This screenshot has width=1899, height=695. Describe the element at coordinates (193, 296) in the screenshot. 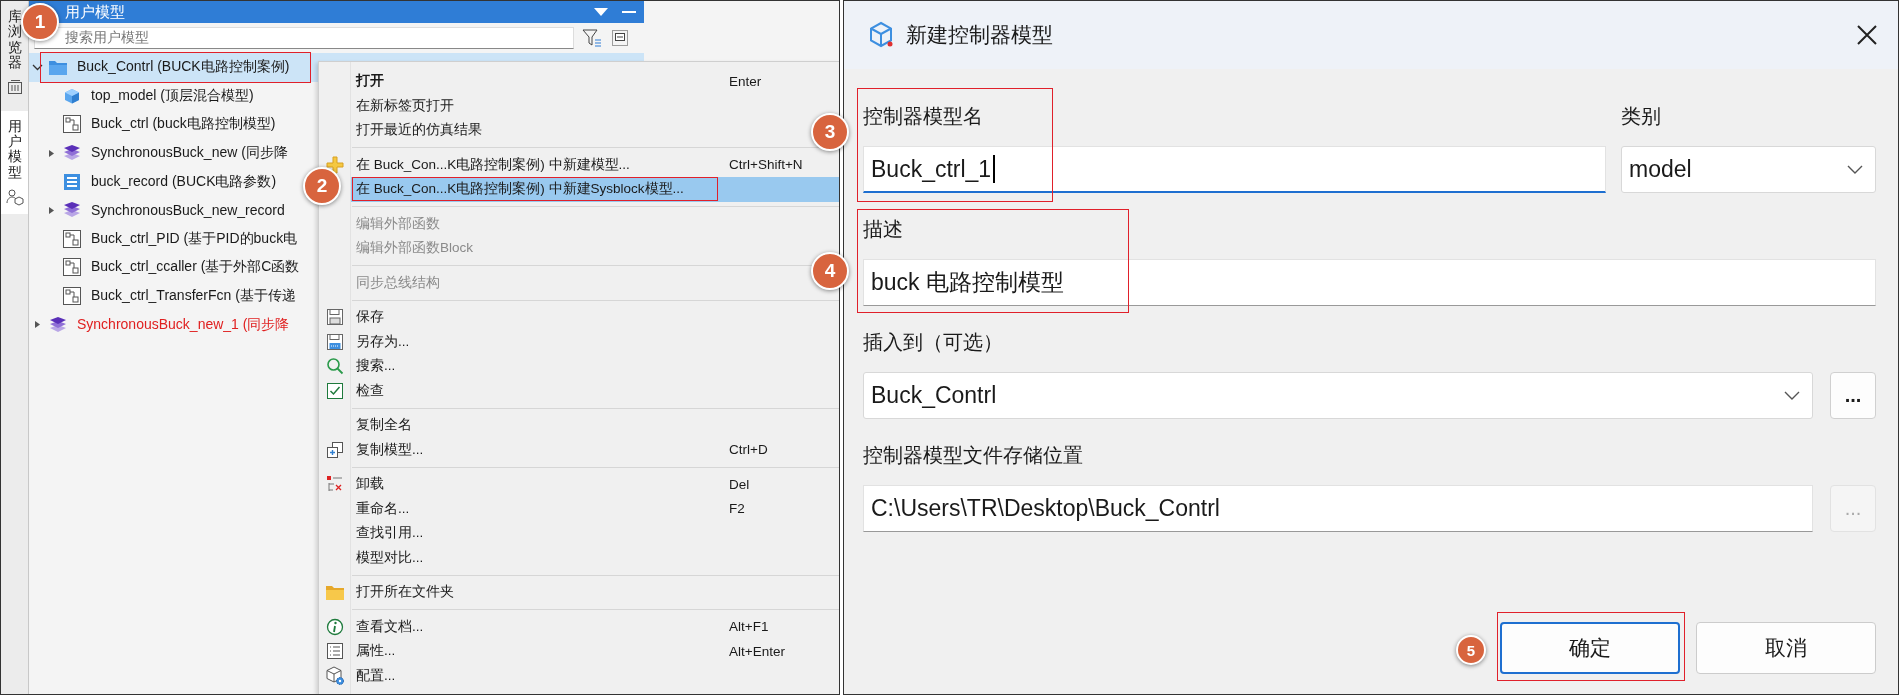

I see `item-label: Buck_ctrl_TransferFcn (基于传递` at that location.